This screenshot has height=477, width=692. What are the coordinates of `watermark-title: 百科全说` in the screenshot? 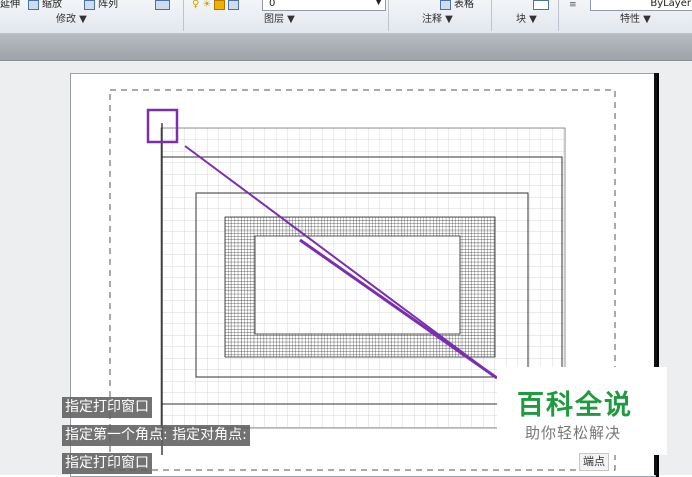 It's located at (575, 405).